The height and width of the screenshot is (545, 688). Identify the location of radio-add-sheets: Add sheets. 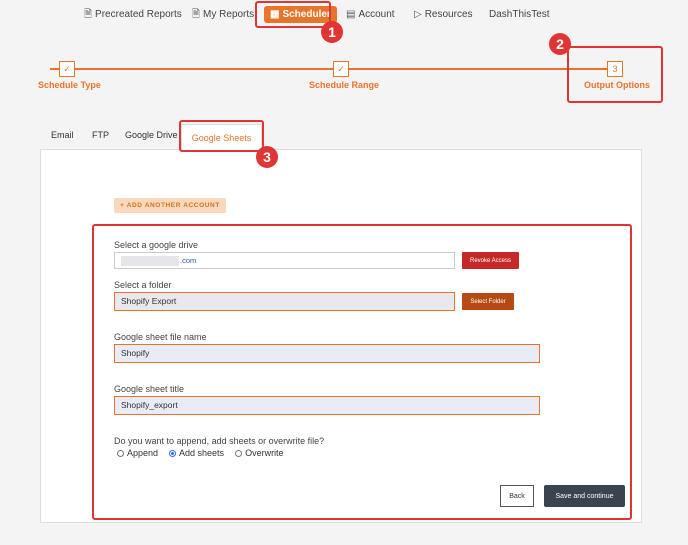
(196, 453).